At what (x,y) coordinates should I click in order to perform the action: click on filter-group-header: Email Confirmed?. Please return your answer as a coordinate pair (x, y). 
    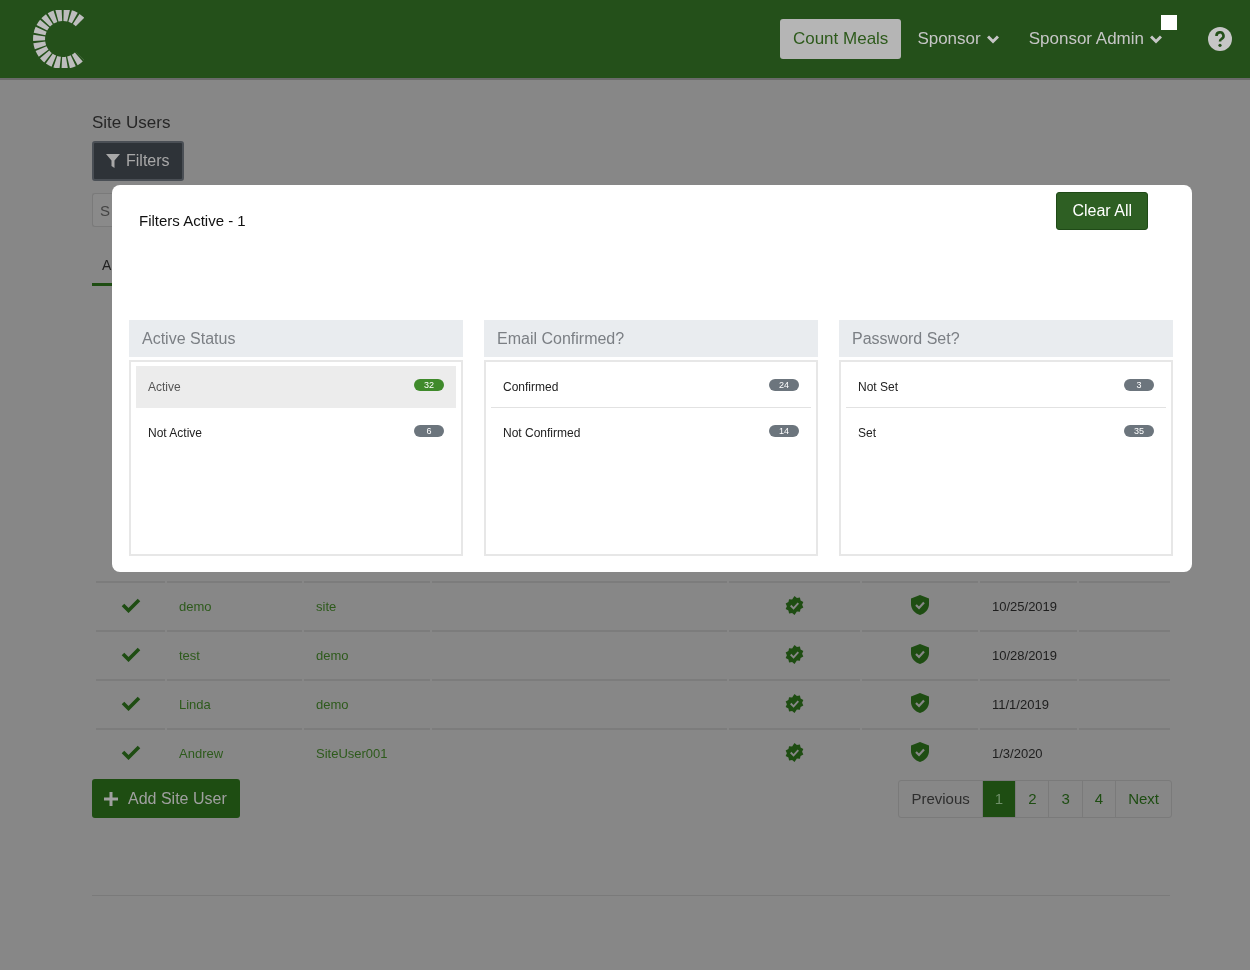
    Looking at the image, I should click on (651, 338).